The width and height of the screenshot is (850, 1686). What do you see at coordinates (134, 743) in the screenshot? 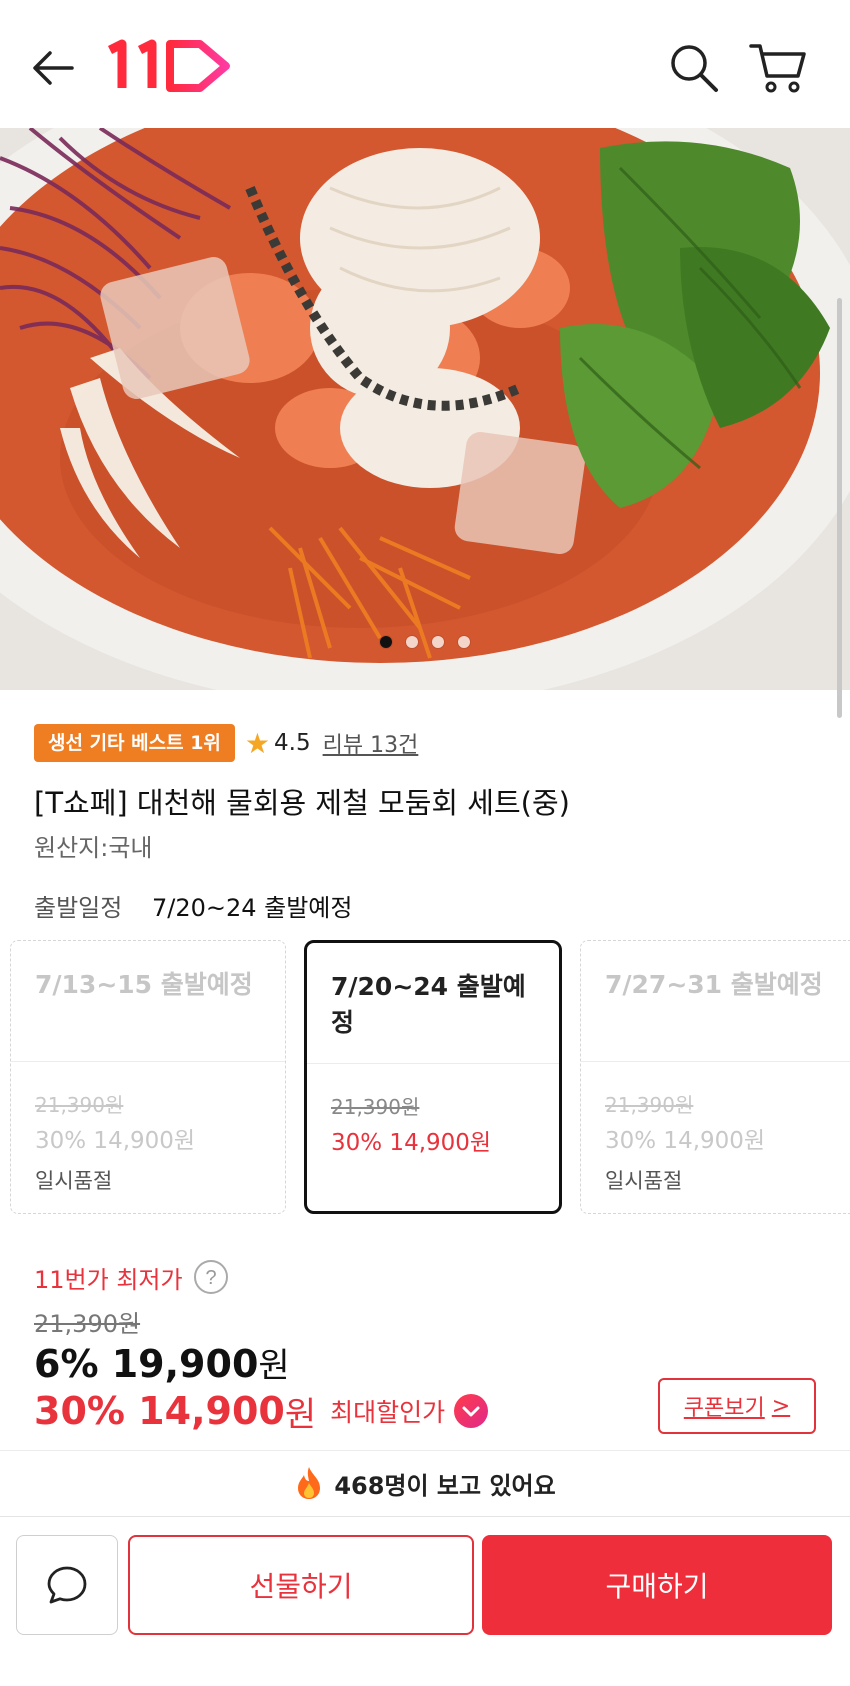
I see `best-seller-badge: 생선 기타 베스트 1위` at bounding box center [134, 743].